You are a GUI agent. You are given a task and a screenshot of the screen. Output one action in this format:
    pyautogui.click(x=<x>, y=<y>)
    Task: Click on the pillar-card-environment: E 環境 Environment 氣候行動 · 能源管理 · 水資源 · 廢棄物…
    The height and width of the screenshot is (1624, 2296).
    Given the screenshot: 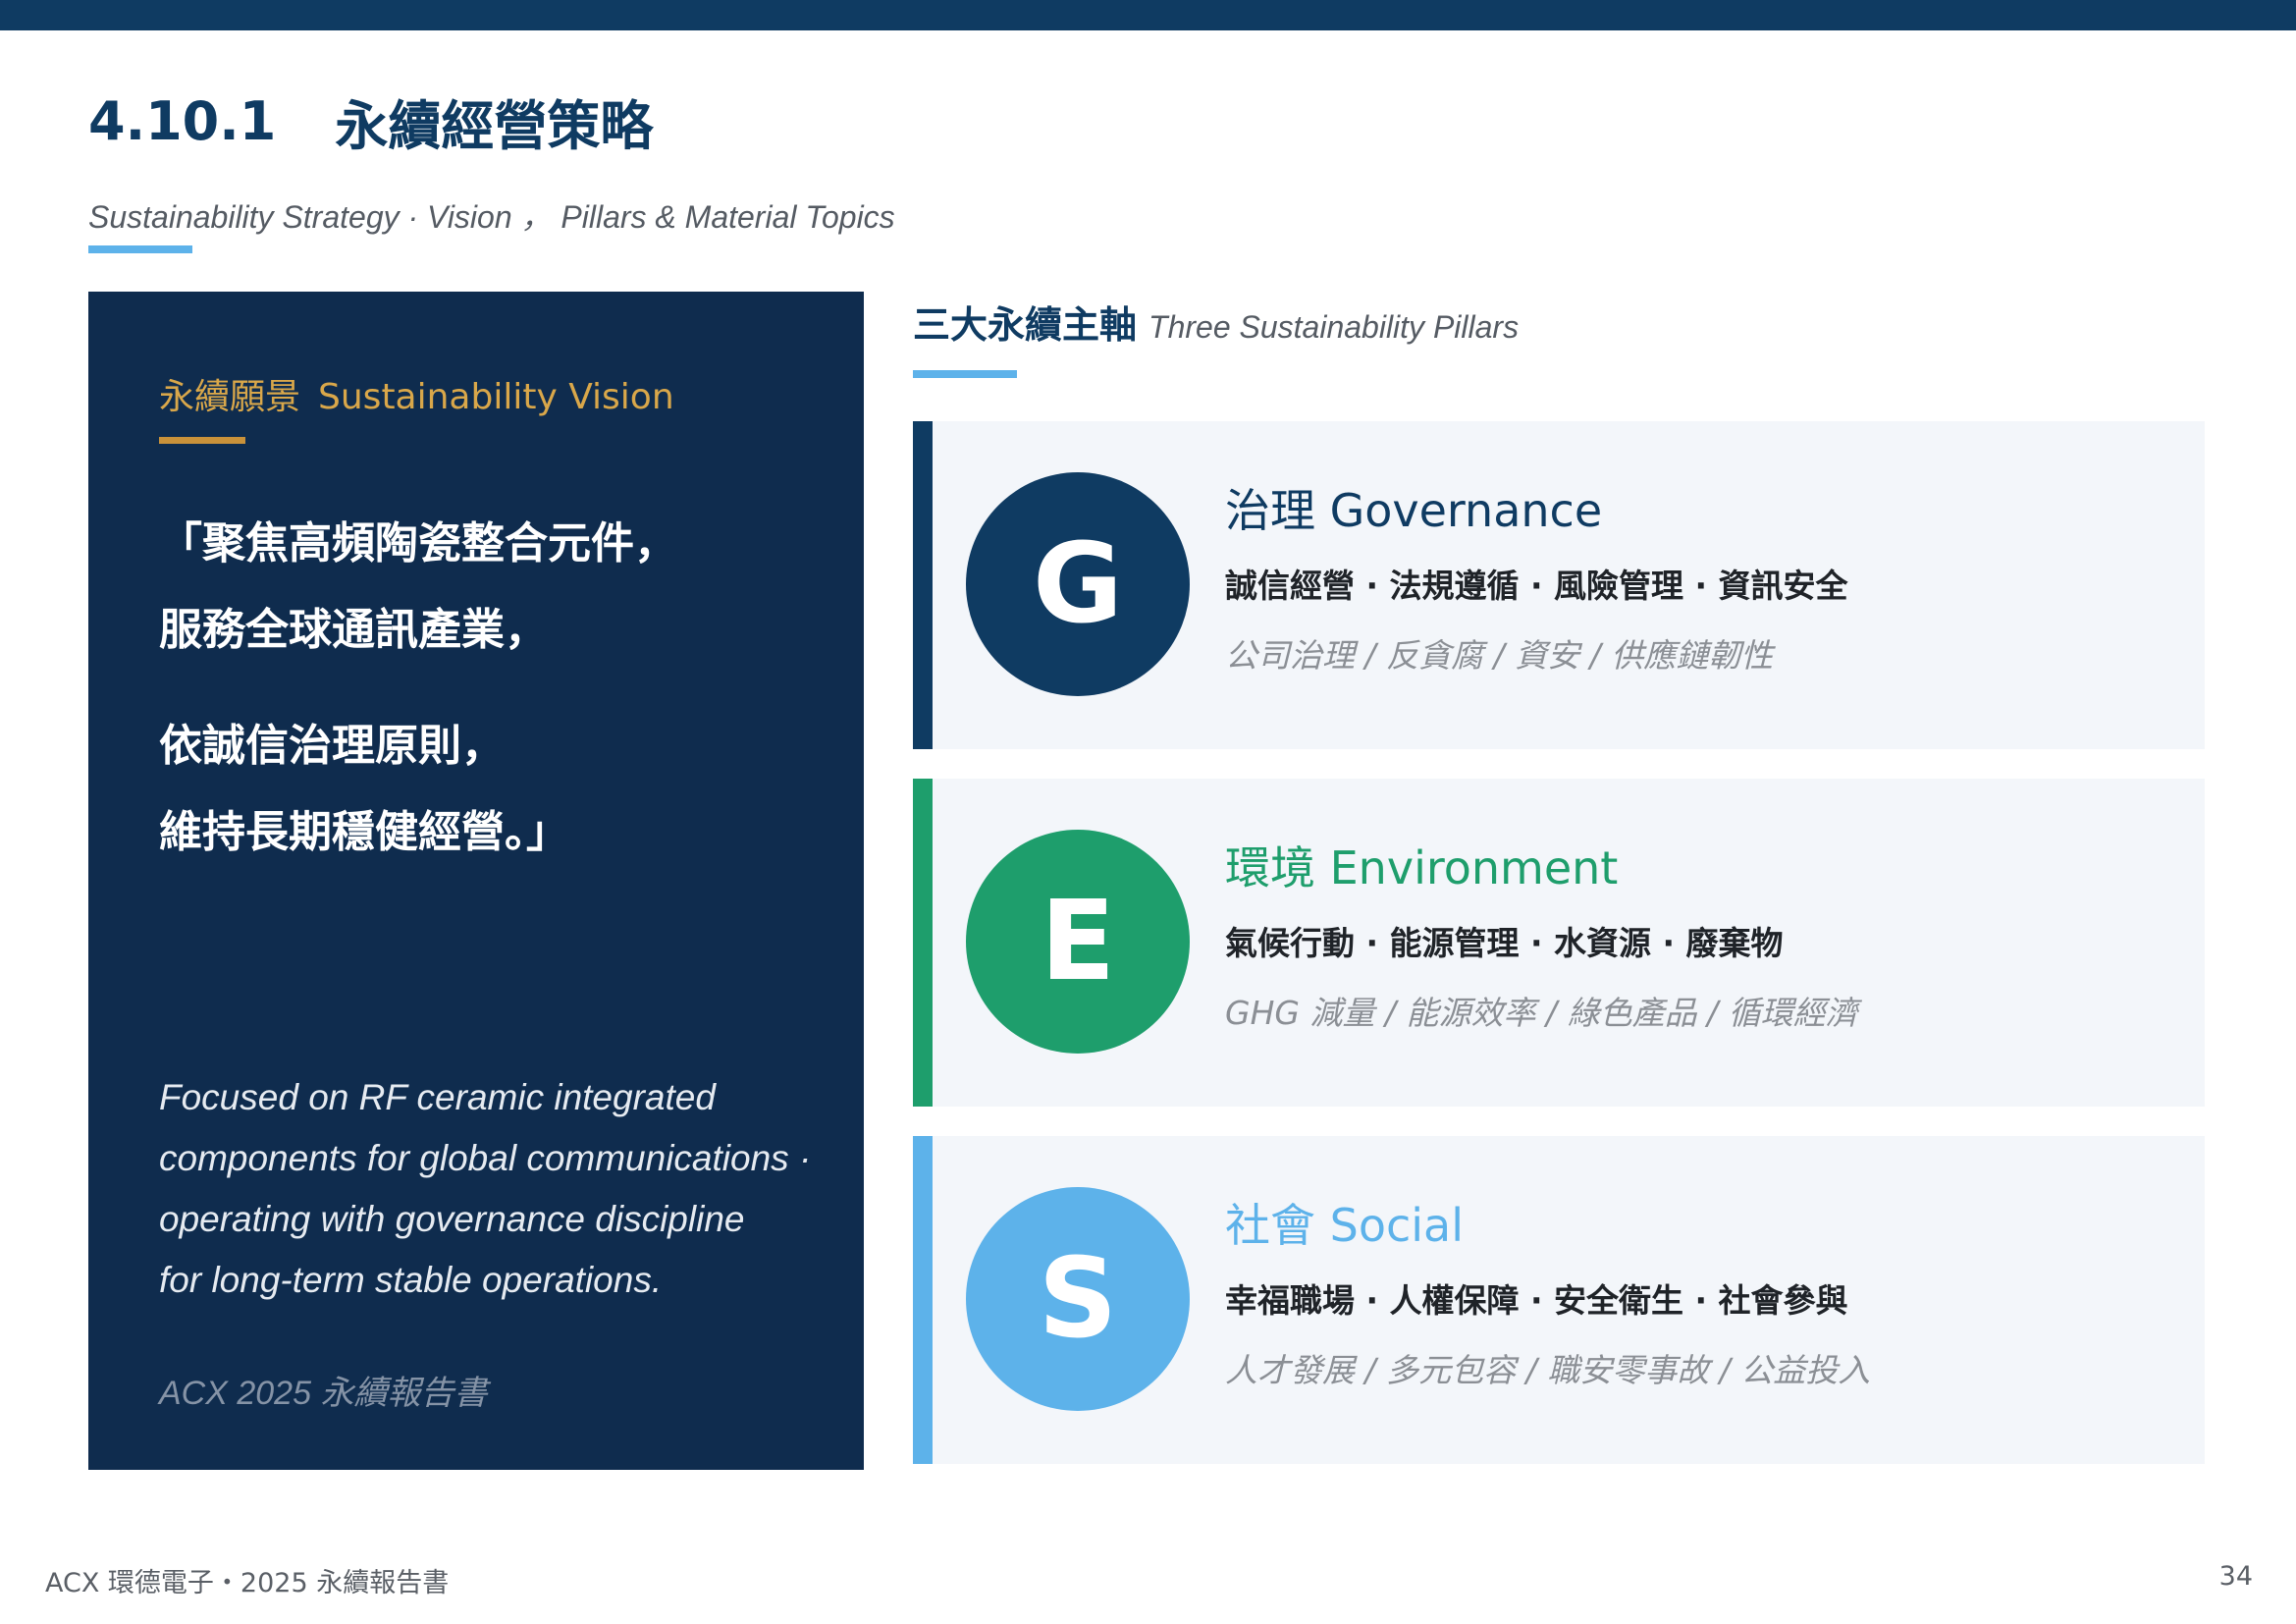 What is the action you would take?
    pyautogui.click(x=1559, y=943)
    